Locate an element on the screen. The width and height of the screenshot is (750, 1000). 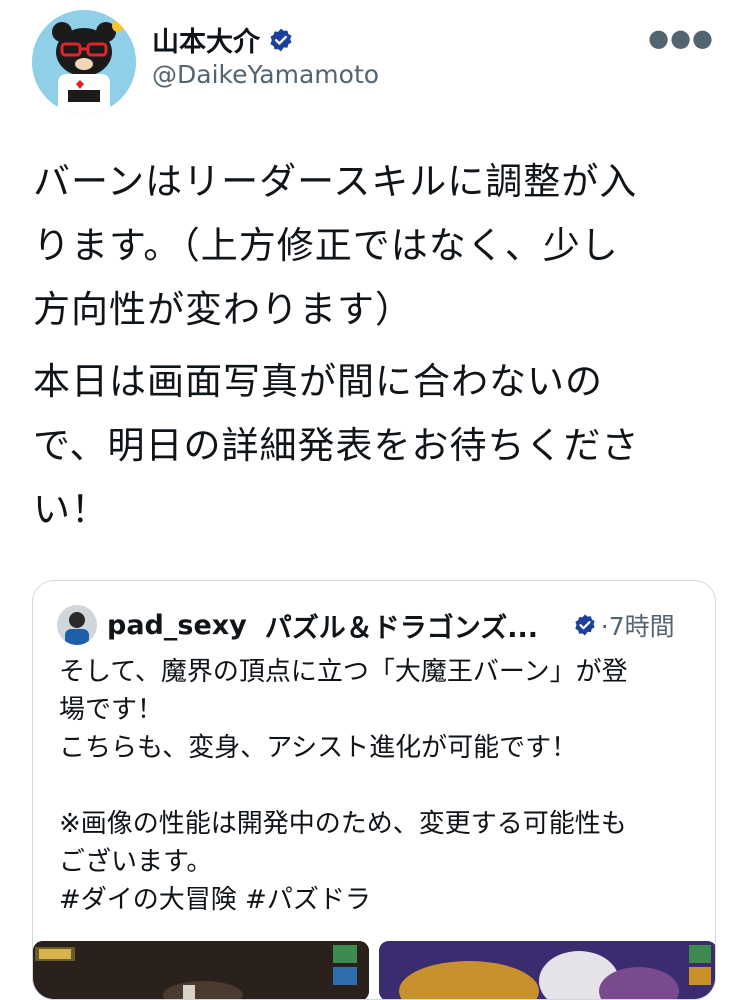
author-name-row: 山本大介 is located at coordinates (223, 39).